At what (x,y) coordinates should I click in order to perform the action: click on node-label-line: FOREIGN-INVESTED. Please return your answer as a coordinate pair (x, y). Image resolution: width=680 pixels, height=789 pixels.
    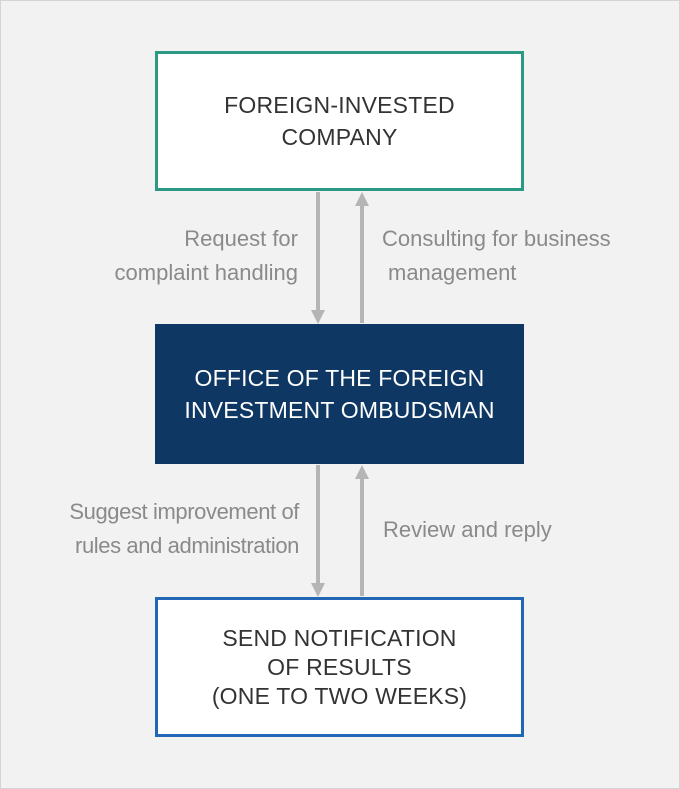
    Looking at the image, I should click on (339, 105).